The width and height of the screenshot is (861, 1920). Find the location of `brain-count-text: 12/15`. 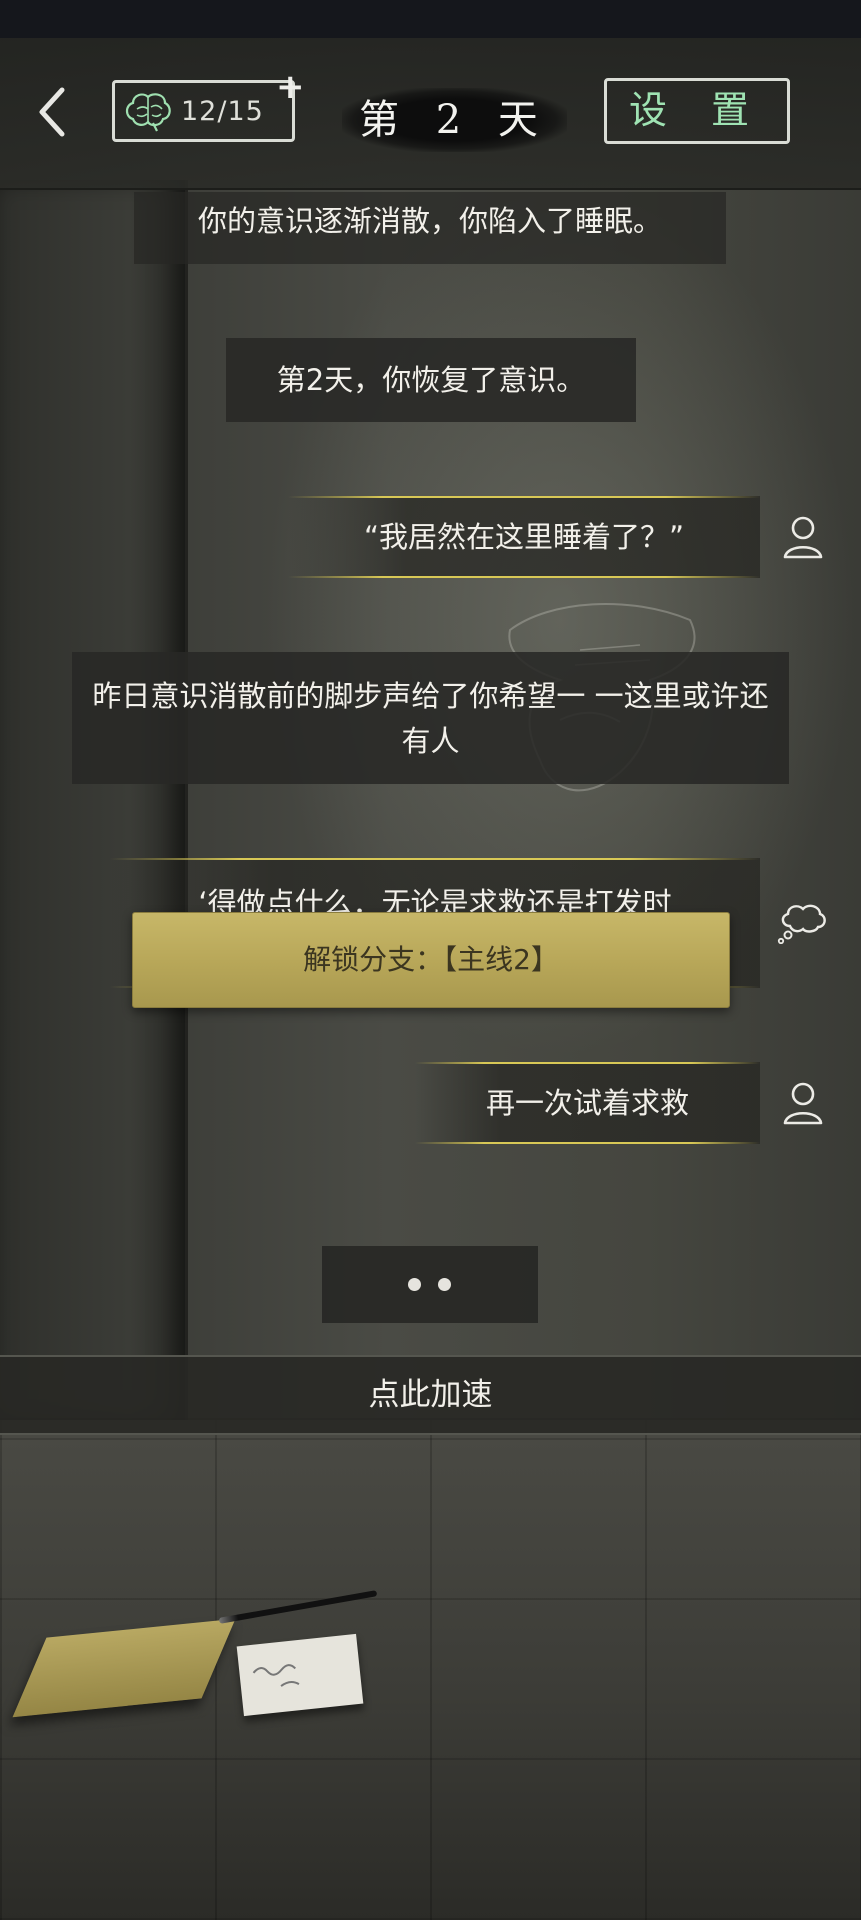

brain-count-text: 12/15 is located at coordinates (222, 111).